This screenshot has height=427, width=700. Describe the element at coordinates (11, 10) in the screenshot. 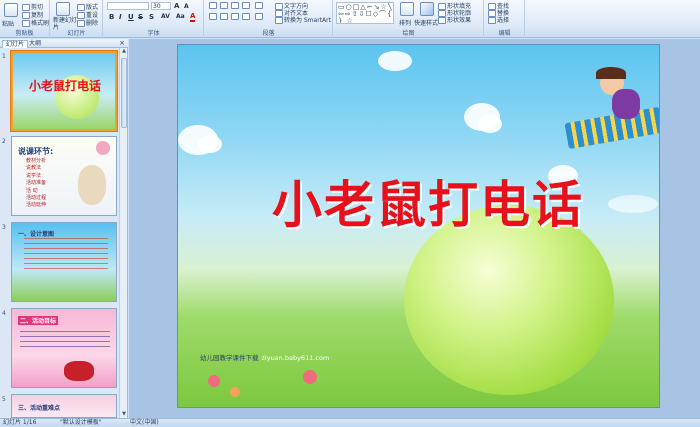

I see `paste-icon` at that location.